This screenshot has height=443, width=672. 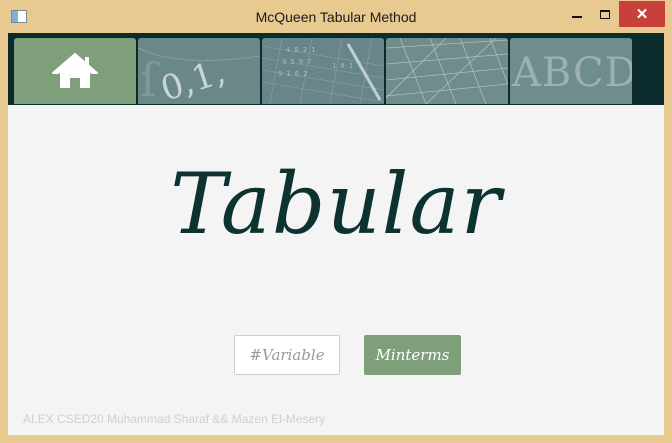 What do you see at coordinates (342, 66) in the screenshot?
I see `svg-text: 1 0 1` at bounding box center [342, 66].